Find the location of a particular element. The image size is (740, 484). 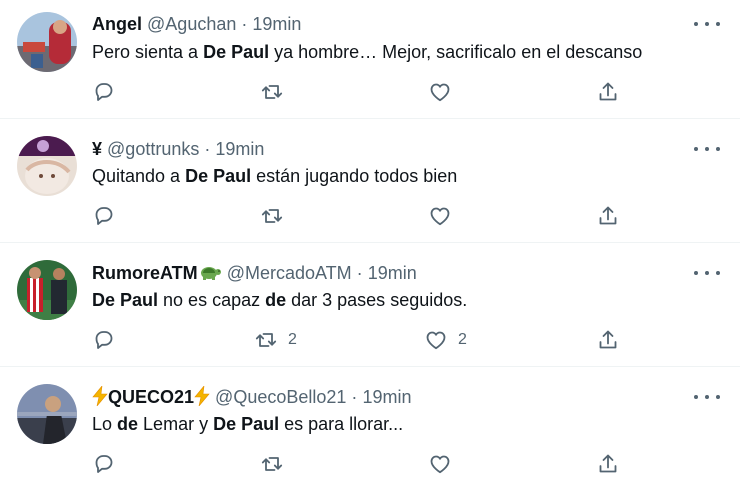

tweet-header: Angel @Aguchan · 19min is located at coordinates (196, 24).